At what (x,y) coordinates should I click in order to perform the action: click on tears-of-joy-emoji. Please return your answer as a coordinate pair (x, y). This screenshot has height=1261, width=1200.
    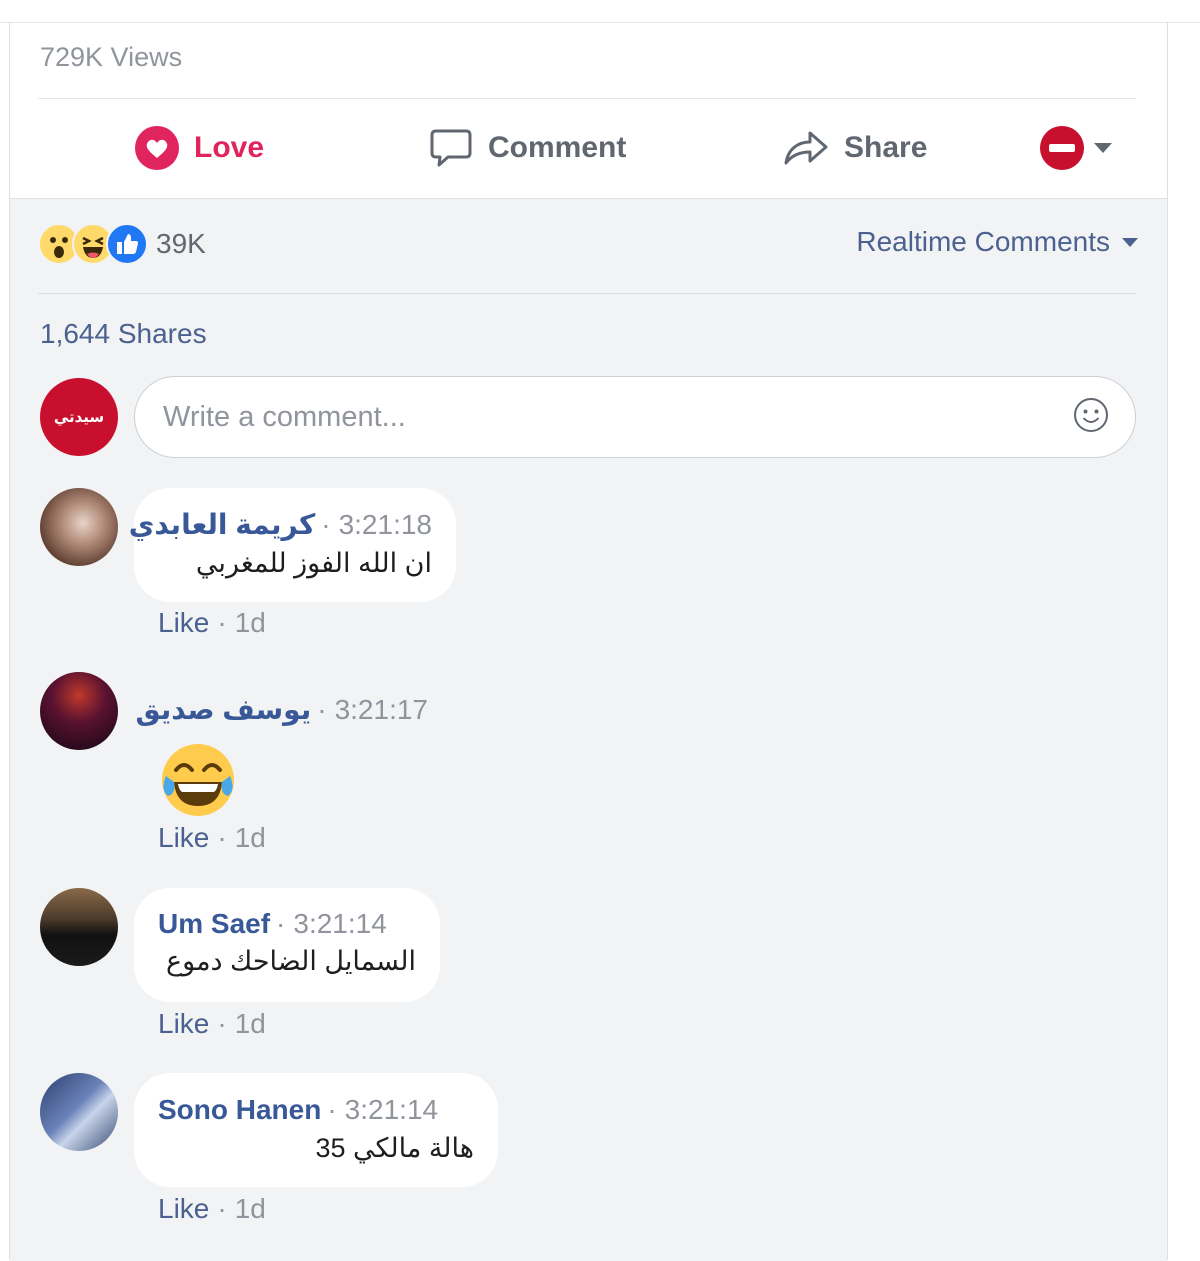
    Looking at the image, I should click on (198, 780).